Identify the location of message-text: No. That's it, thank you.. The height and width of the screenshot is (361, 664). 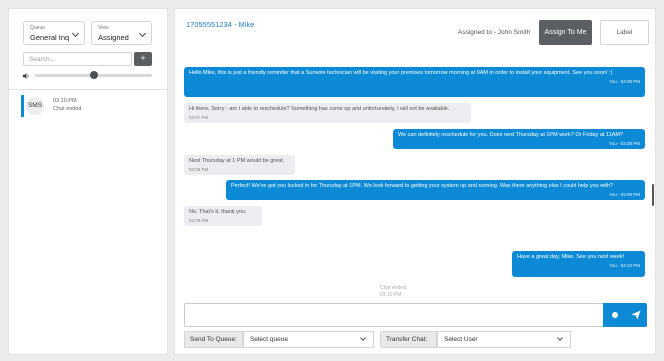
(218, 212).